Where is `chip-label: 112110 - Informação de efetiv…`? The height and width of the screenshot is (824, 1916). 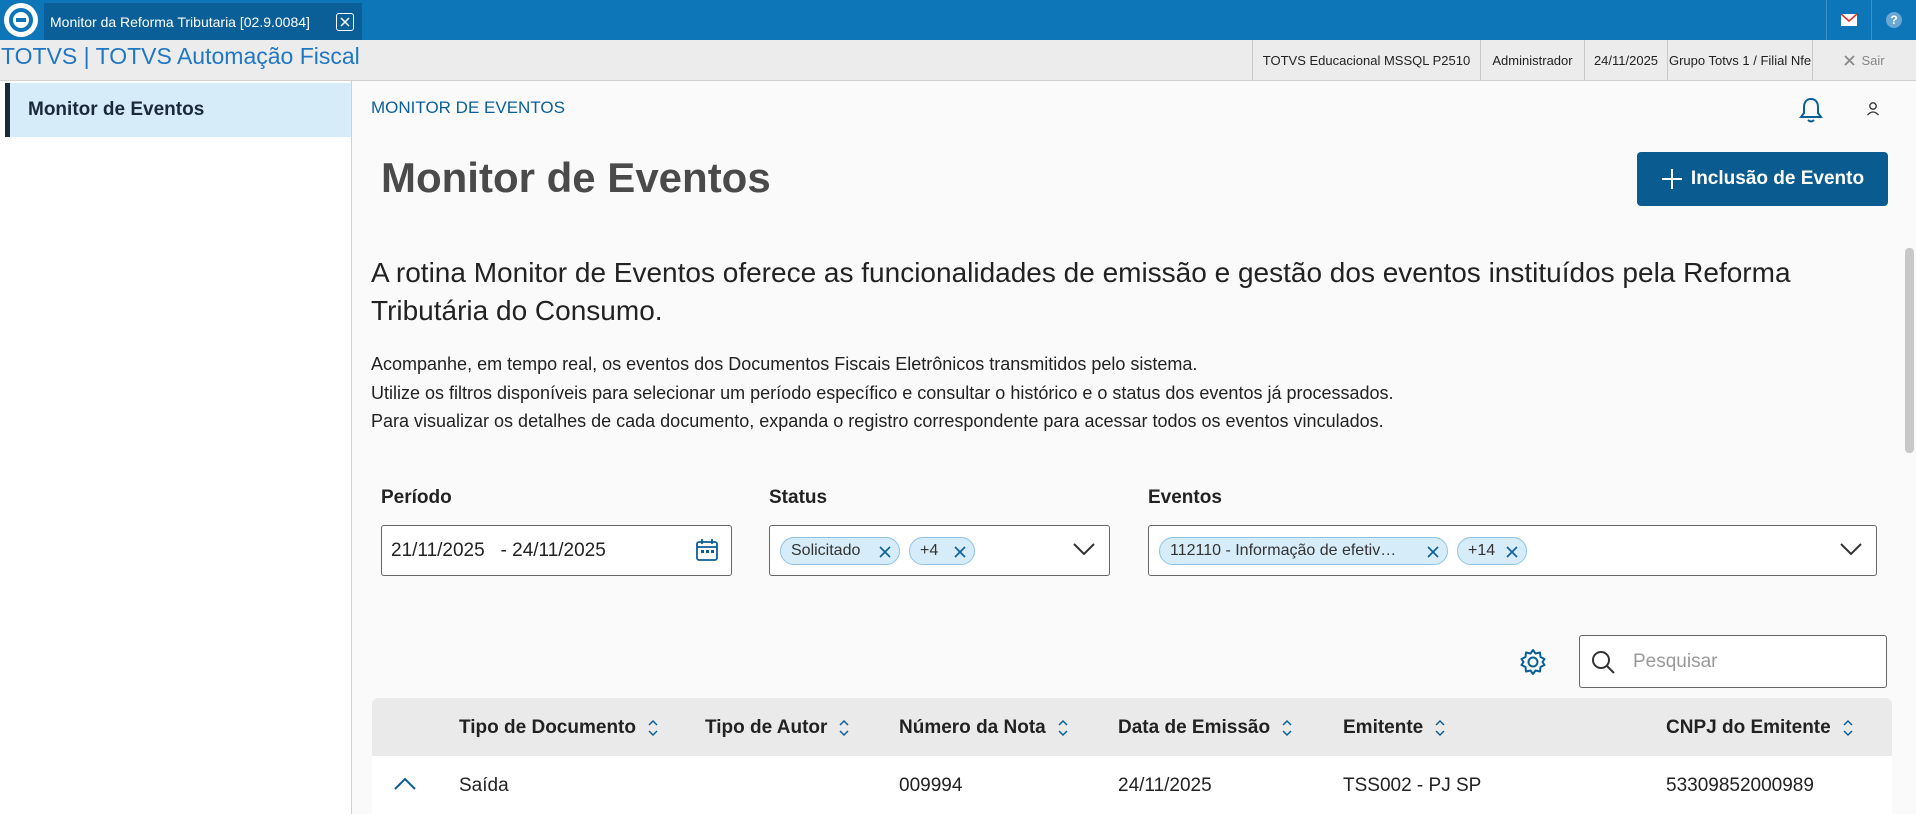 chip-label: 112110 - Informação de efetiv… is located at coordinates (1283, 550).